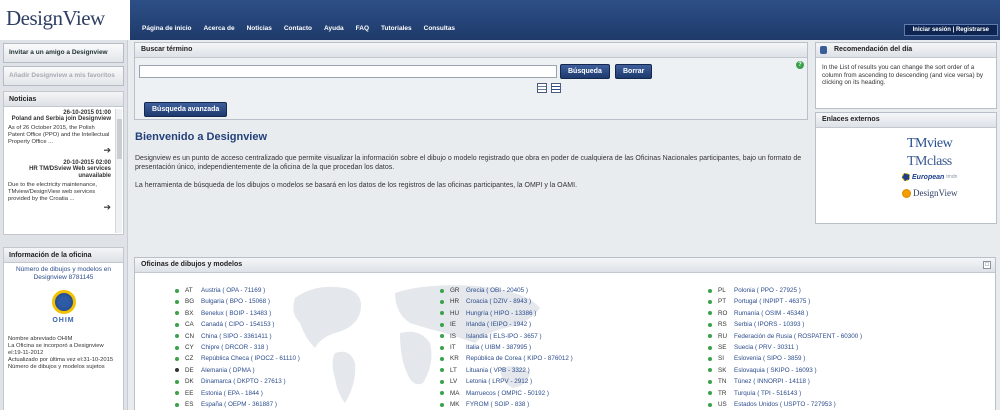 The height and width of the screenshot is (410, 1000). I want to click on office-row: EE Estonia ( EPA - 1844 ), so click(237, 393).